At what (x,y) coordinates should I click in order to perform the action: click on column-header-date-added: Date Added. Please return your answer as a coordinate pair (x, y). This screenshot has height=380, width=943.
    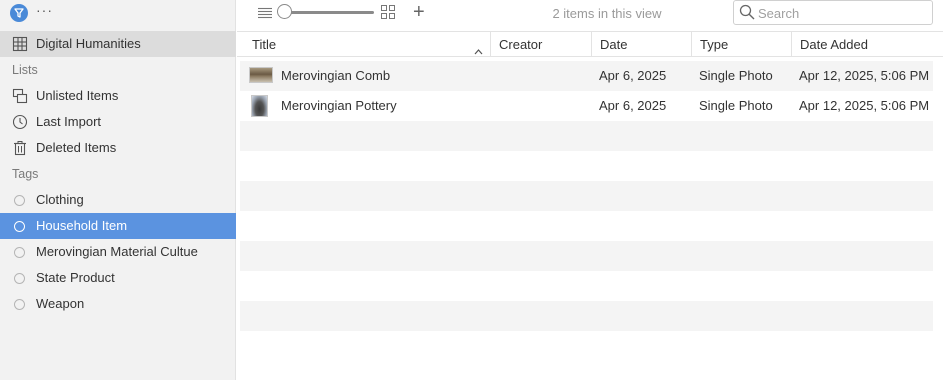
    Looking at the image, I should click on (867, 44).